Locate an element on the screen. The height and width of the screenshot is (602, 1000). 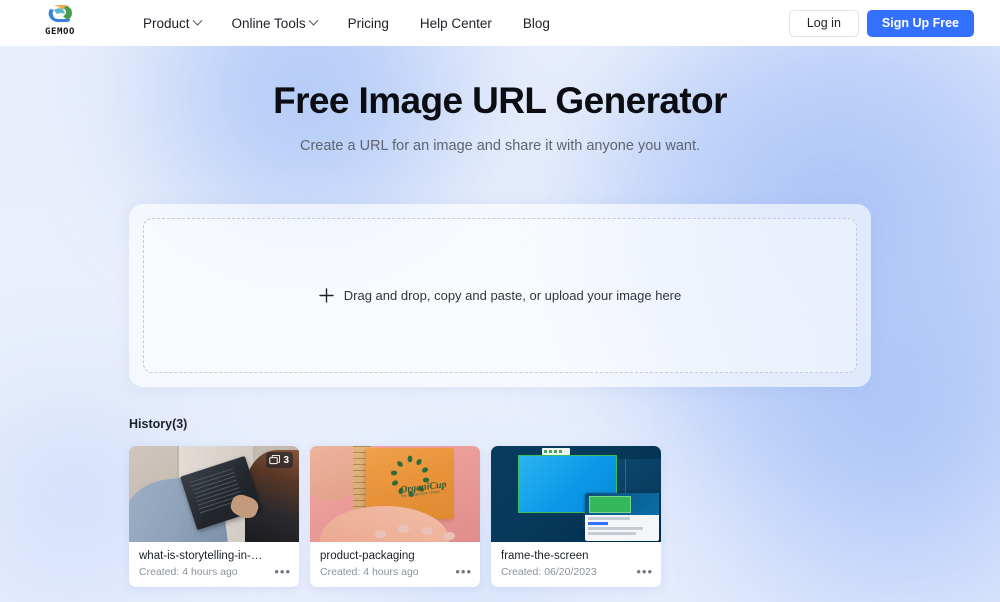
badge-count: 3 is located at coordinates (286, 460).